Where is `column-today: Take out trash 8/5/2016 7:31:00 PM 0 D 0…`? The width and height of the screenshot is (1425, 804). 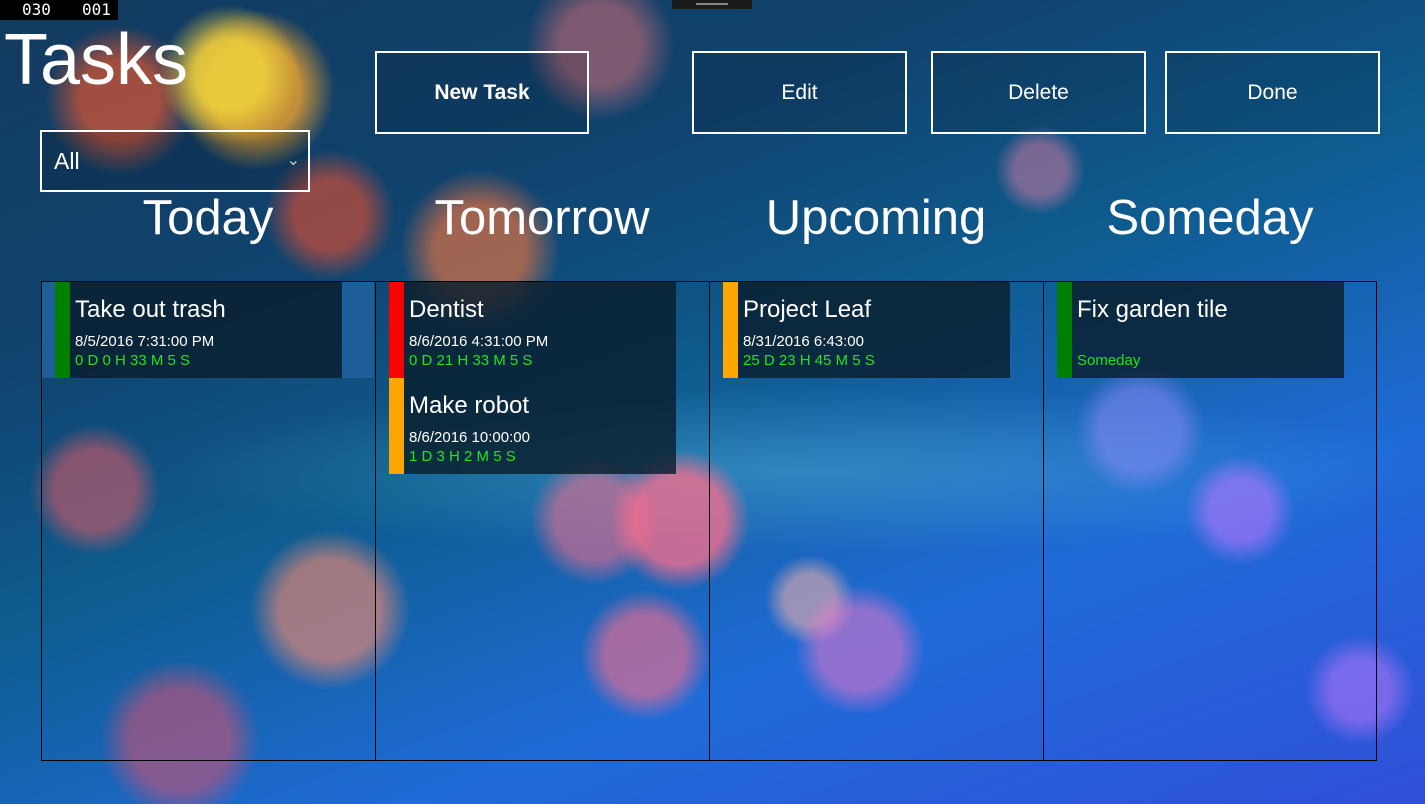 column-today: Take out trash 8/5/2016 7:31:00 PM 0 D 0… is located at coordinates (208, 521).